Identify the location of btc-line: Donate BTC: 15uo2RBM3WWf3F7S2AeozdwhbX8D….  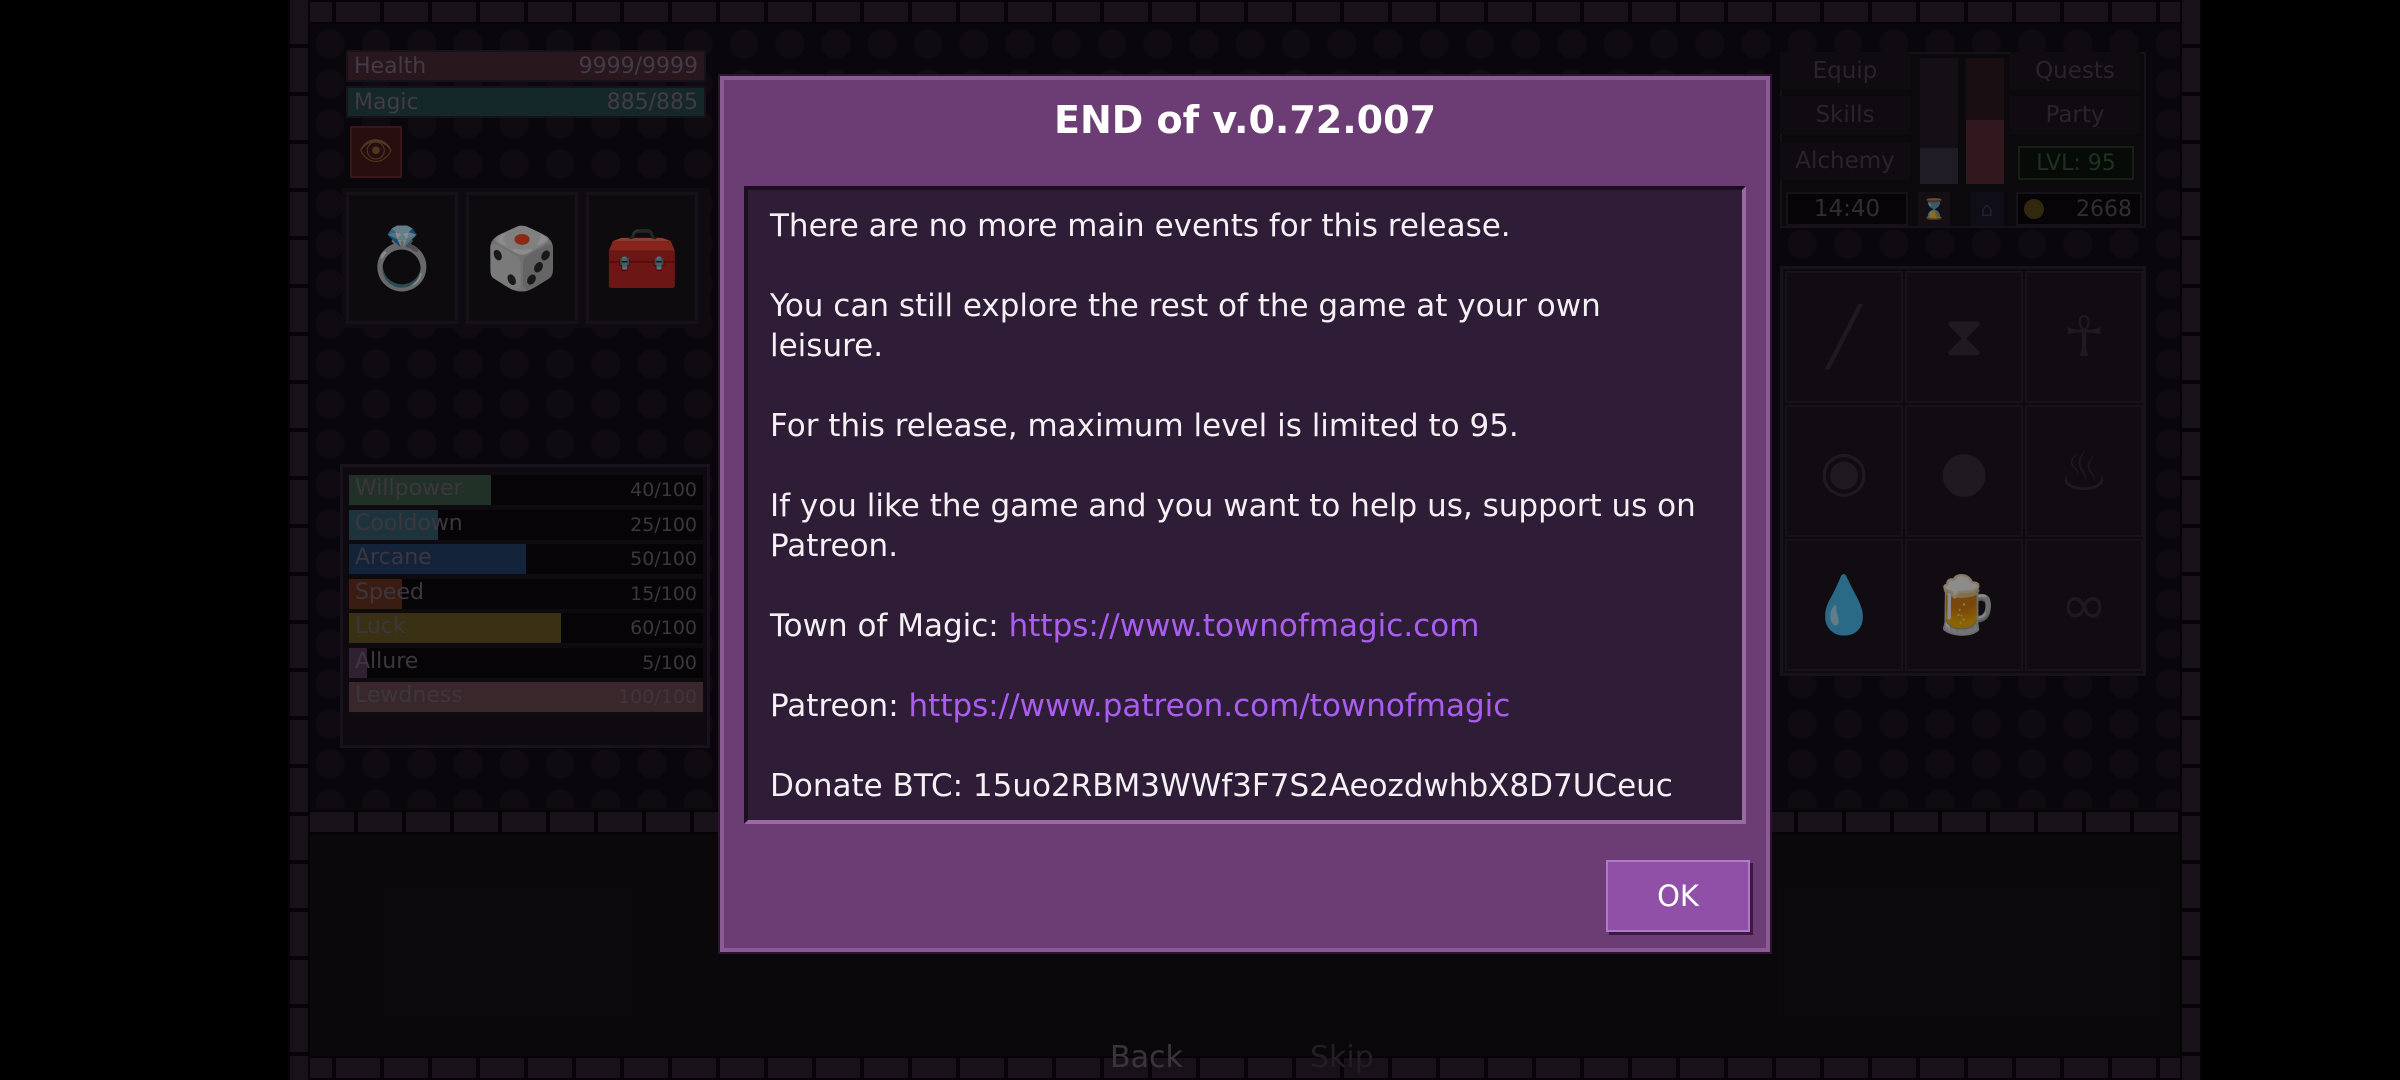
(1221, 786).